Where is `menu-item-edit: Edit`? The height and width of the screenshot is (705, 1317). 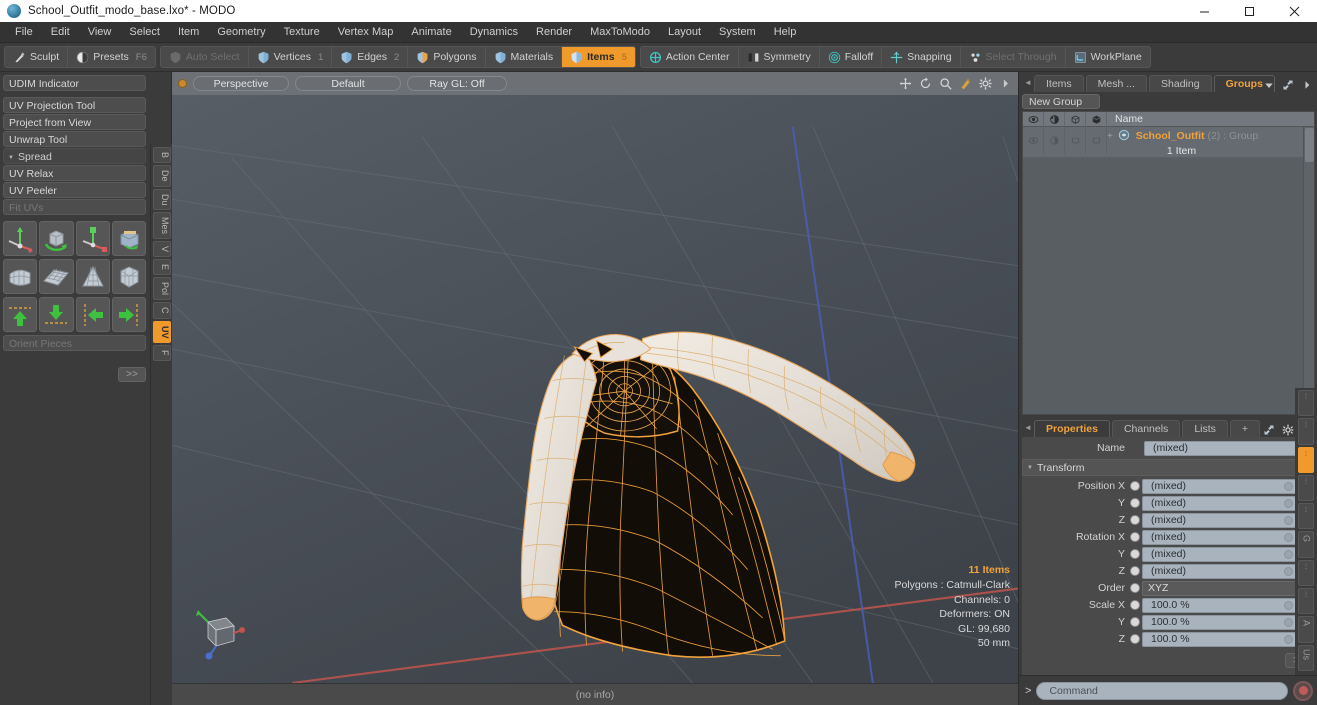 menu-item-edit: Edit is located at coordinates (60, 32).